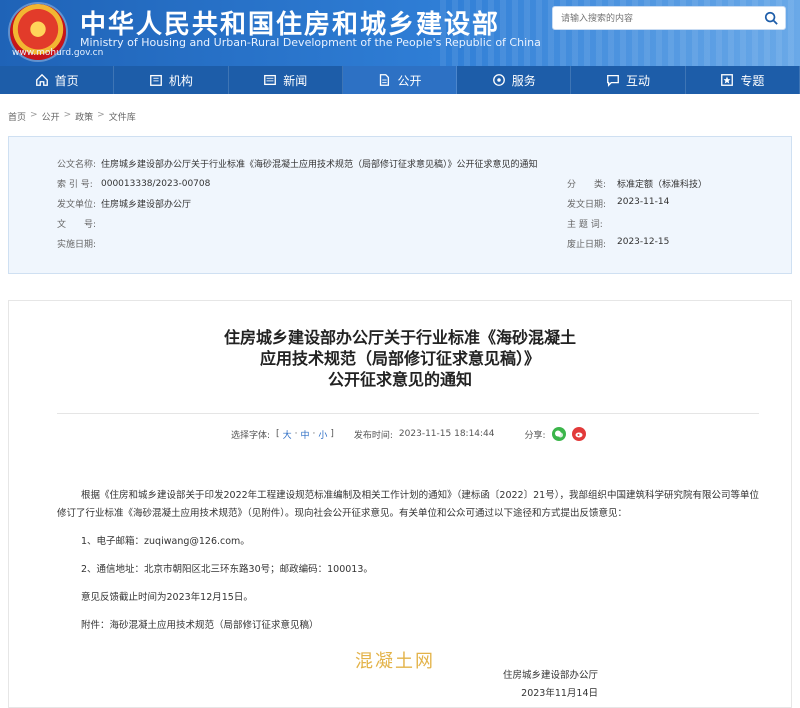 The height and width of the screenshot is (708, 800). I want to click on breadcrumb-home: 首页, so click(17, 116).